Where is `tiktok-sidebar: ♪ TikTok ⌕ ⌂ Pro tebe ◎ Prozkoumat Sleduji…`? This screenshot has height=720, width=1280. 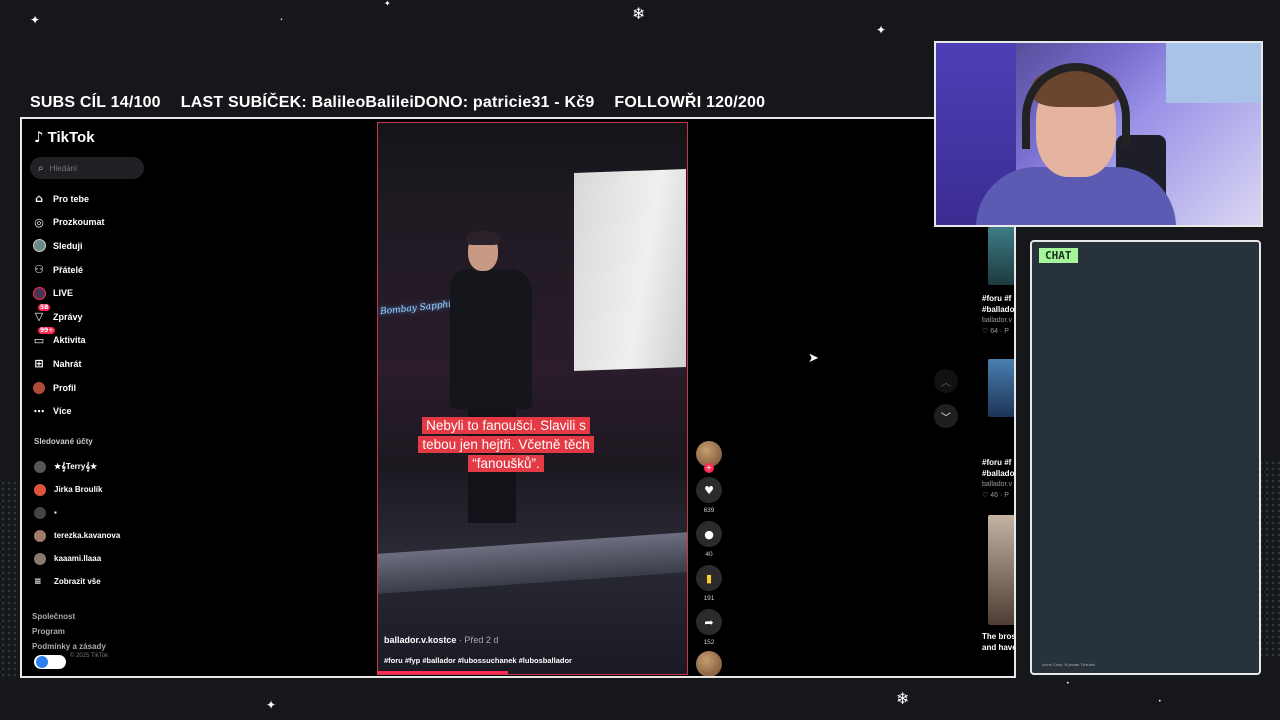
tiktok-sidebar: ♪ TikTok ⌕ ⌂ Pro tebe ◎ Prozkoumat Sleduji… is located at coordinates (97, 397).